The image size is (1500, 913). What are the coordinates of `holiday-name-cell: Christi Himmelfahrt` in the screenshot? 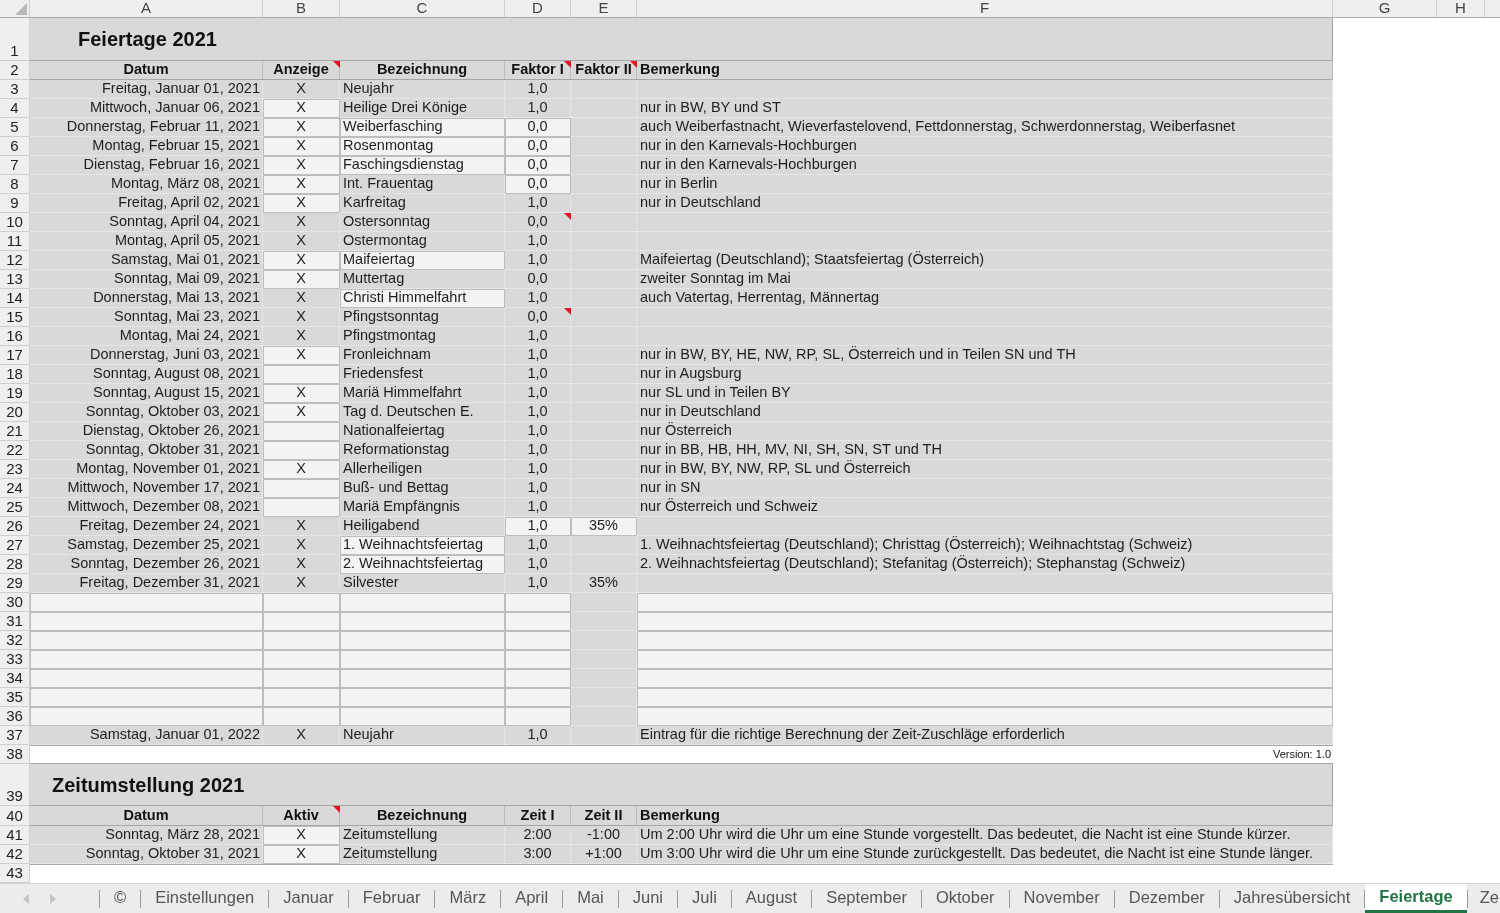 It's located at (422, 298).